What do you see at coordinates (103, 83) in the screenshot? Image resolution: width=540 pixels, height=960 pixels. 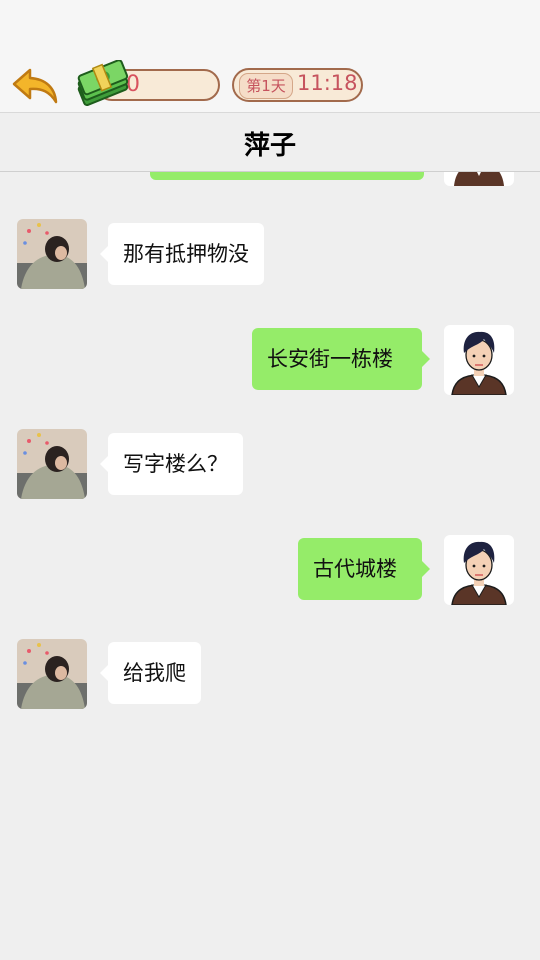 I see `cash-stack-icon` at bounding box center [103, 83].